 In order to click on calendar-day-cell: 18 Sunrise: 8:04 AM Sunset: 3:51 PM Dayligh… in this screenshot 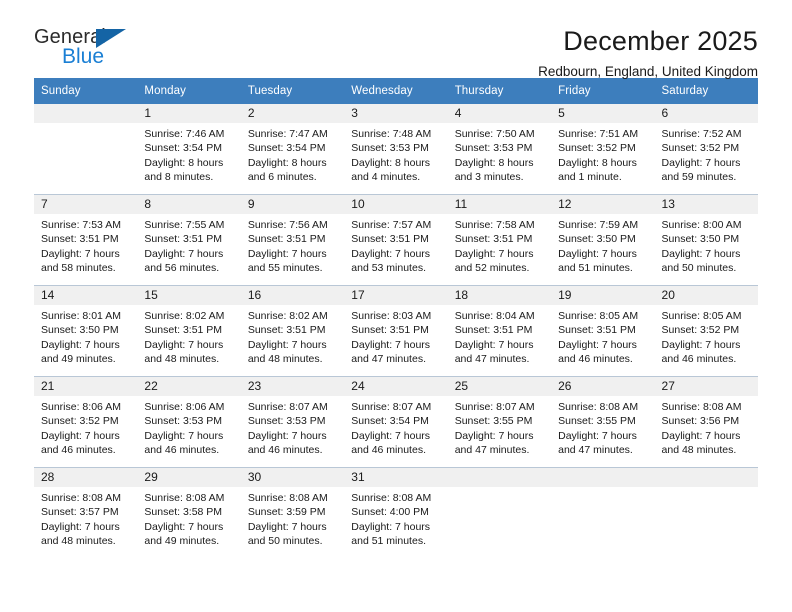, I will do `click(499, 331)`.